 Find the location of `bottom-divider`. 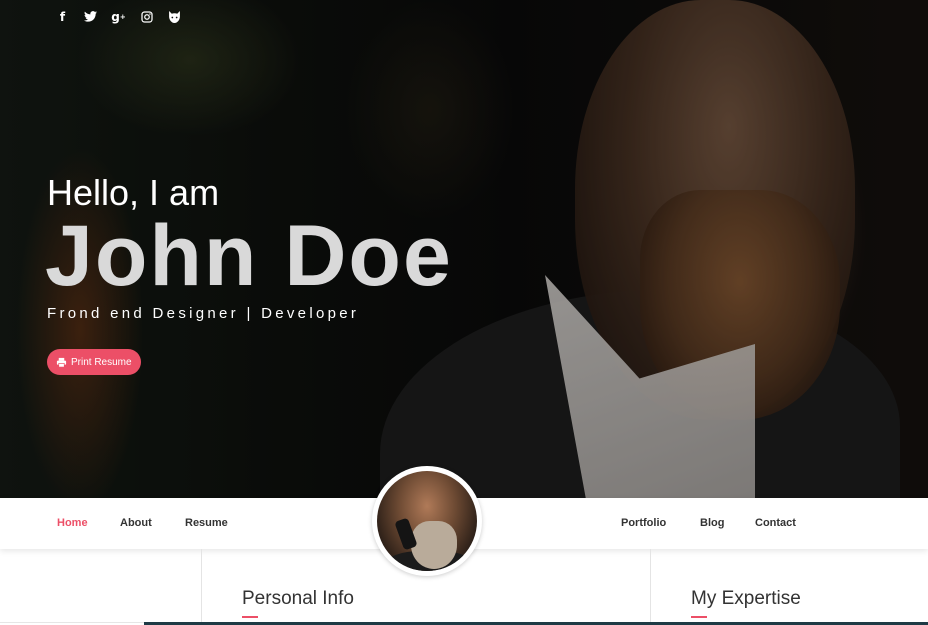

bottom-divider is located at coordinates (72, 622).